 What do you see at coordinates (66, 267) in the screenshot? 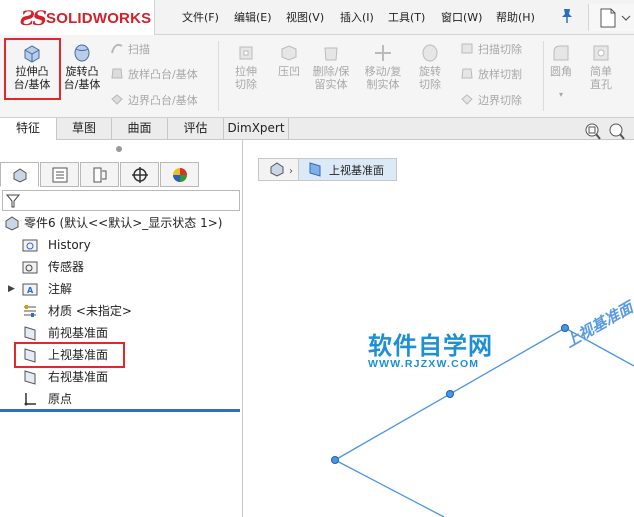
I see `sensors-label: 传感器` at bounding box center [66, 267].